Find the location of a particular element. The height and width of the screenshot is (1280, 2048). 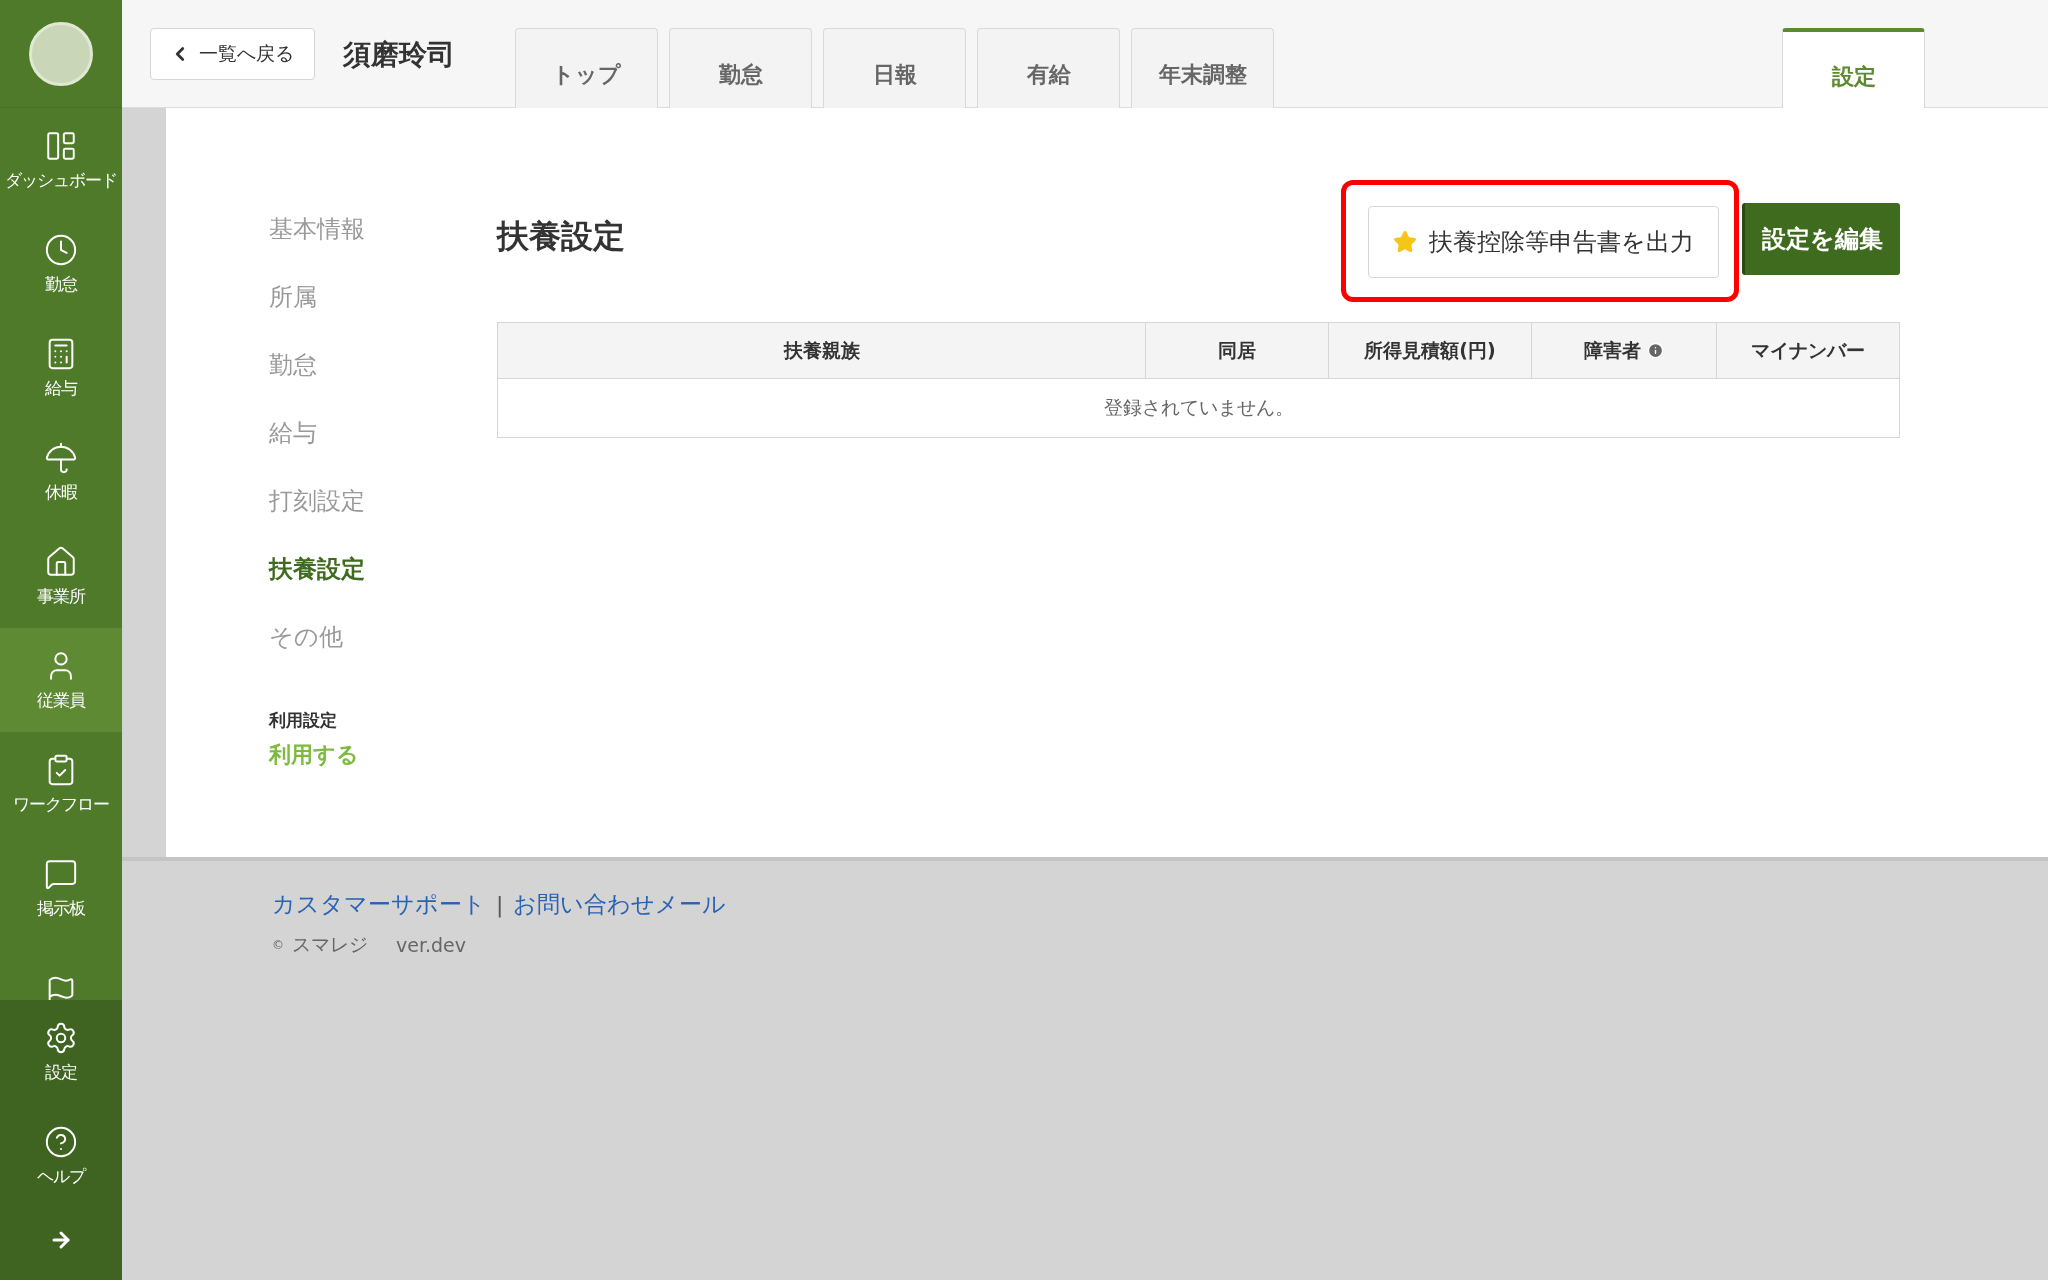

tab: トップ is located at coordinates (586, 68).